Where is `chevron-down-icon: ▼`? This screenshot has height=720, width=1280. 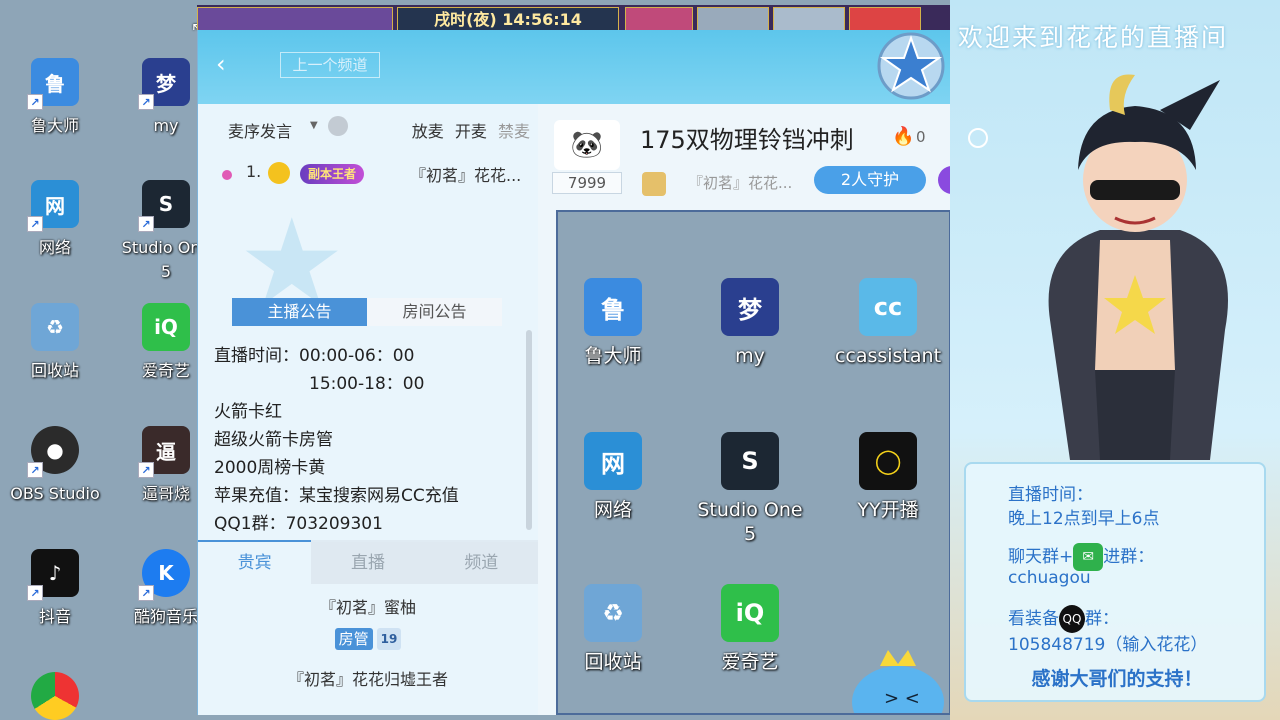 chevron-down-icon: ▼ is located at coordinates (314, 125).